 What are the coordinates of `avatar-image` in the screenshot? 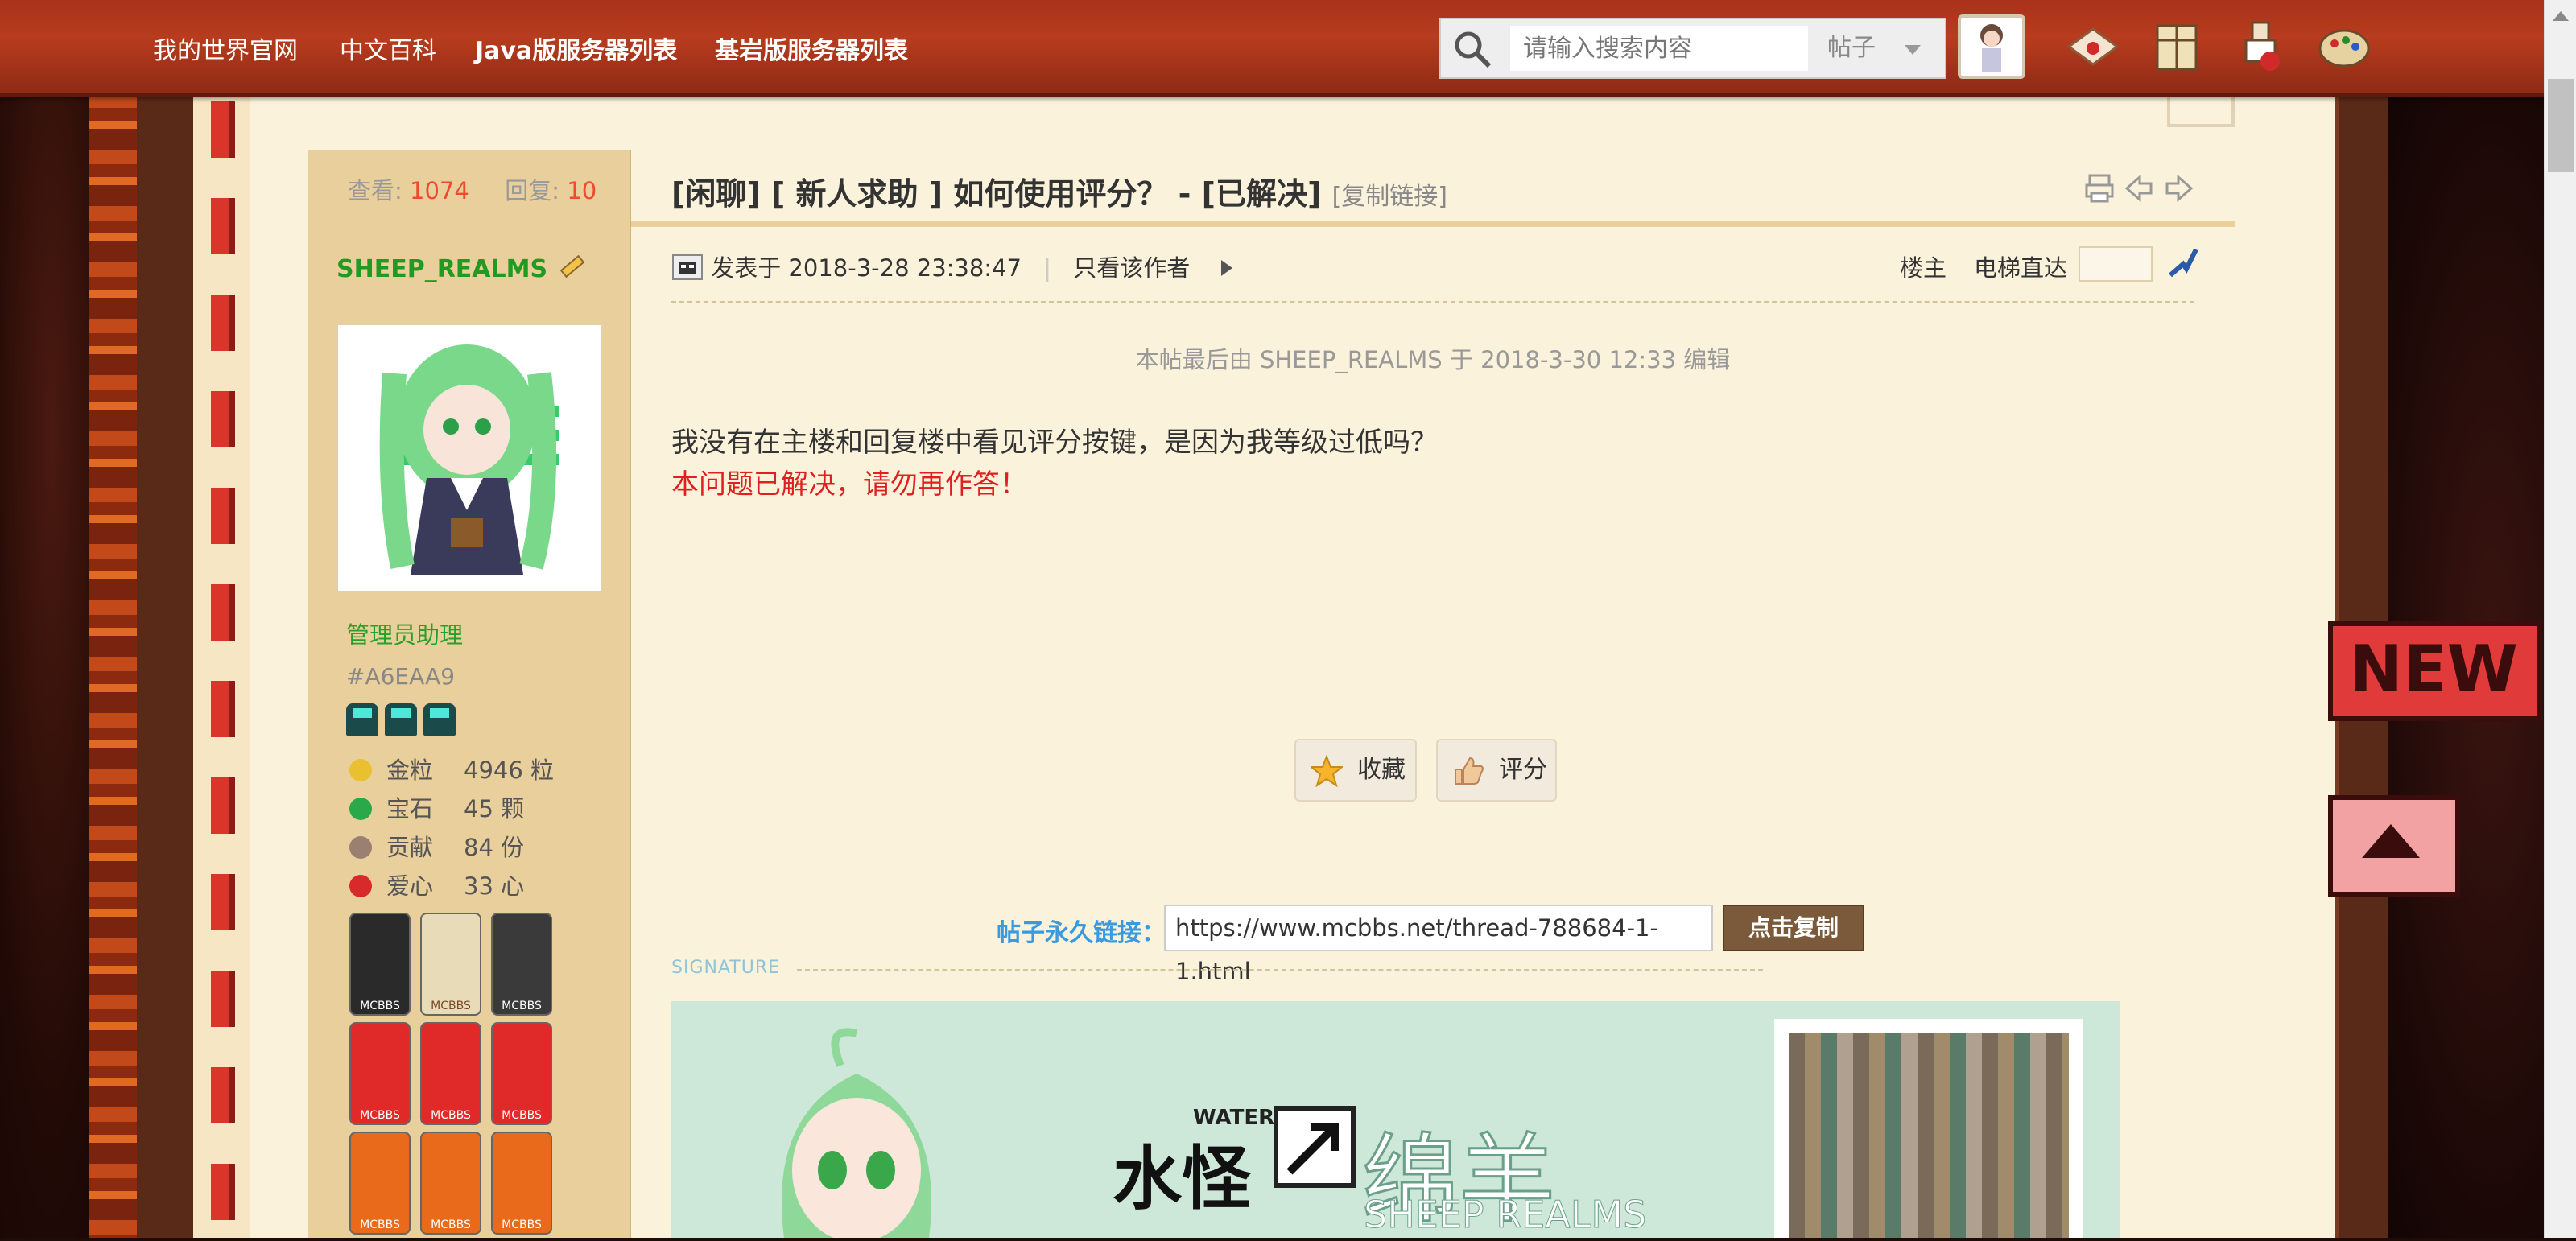 It's located at (1991, 48).